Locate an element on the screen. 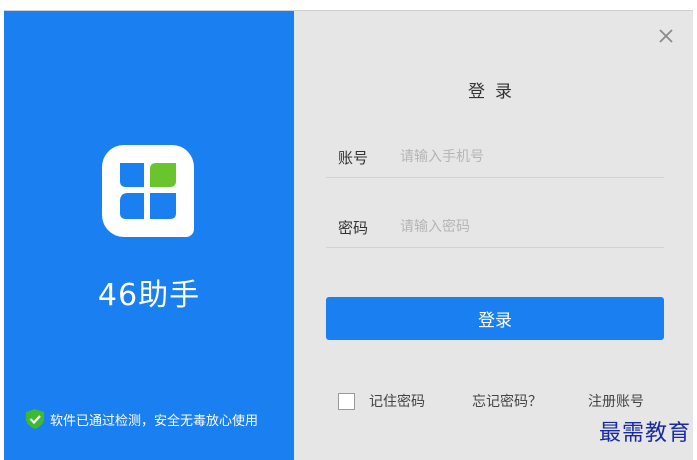  remember-label: 记住密码 is located at coordinates (397, 402).